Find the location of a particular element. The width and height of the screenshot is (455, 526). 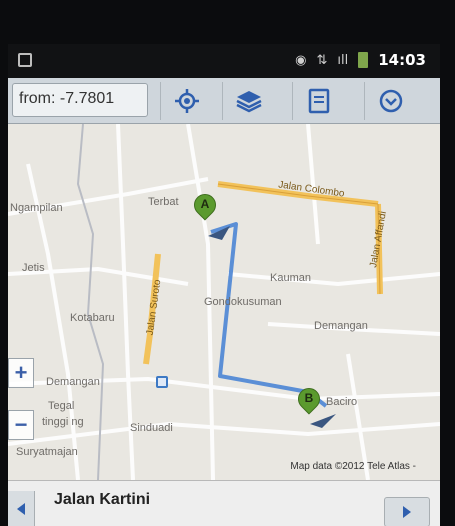

place-label-kauman: Kauman is located at coordinates (290, 278).